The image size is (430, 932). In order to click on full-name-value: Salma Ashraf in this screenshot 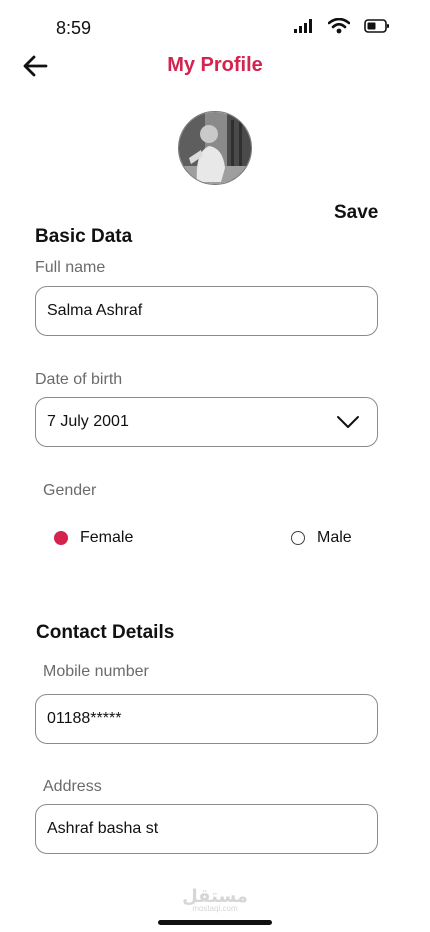, I will do `click(95, 310)`.